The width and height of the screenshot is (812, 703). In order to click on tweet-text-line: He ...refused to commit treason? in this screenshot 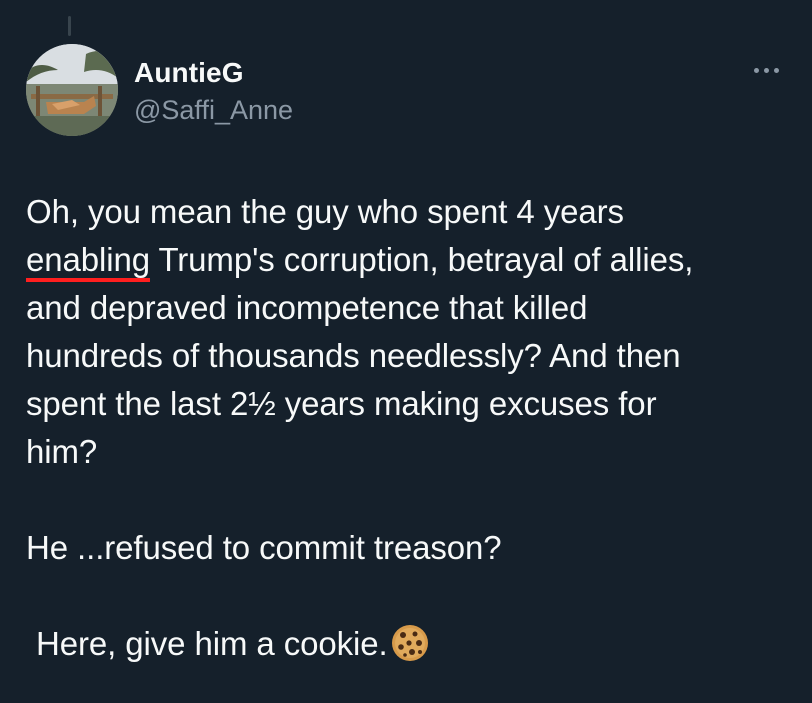, I will do `click(264, 547)`.